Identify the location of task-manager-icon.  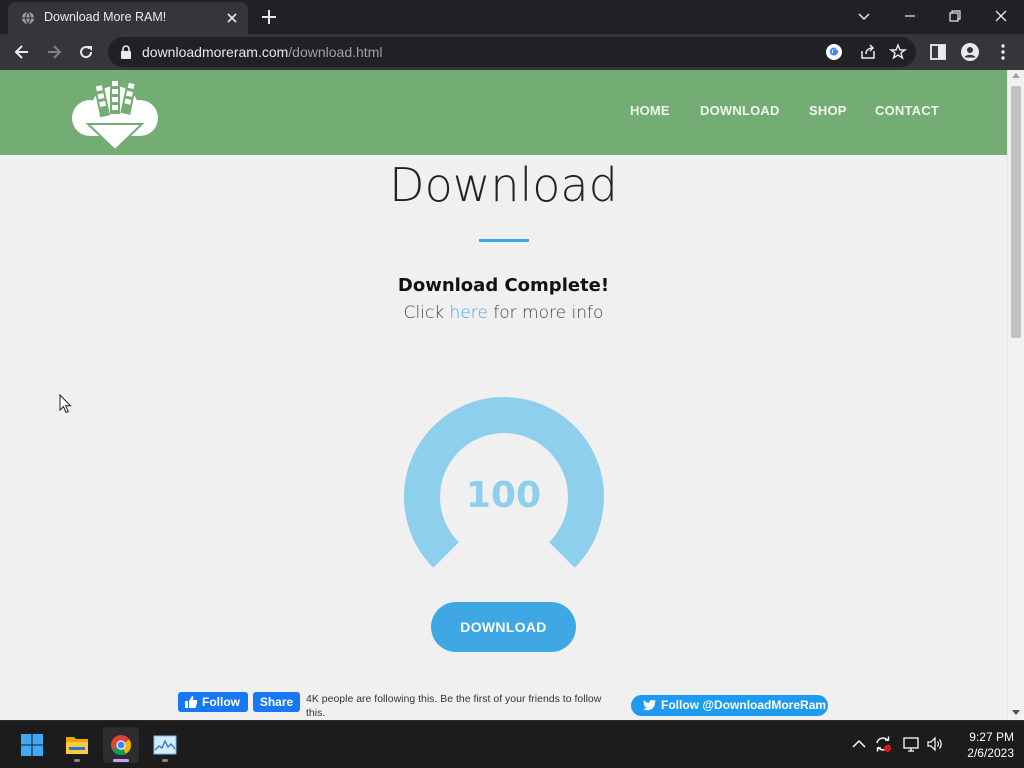
(165, 745).